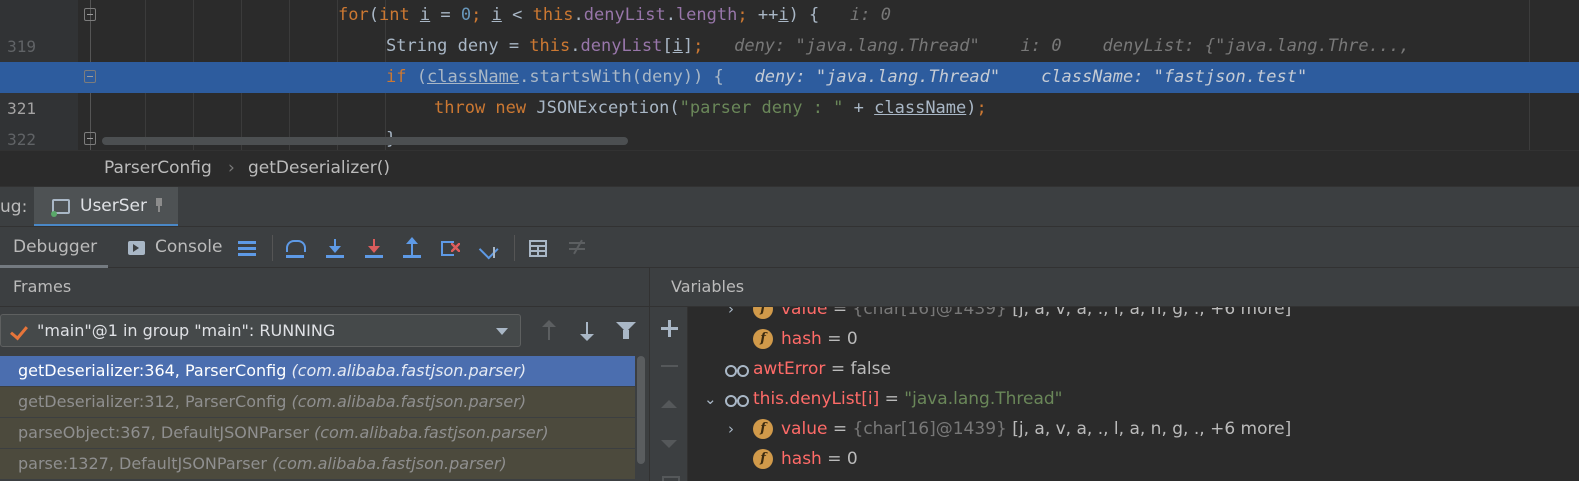  I want to click on session-label: UserSer, so click(113, 206).